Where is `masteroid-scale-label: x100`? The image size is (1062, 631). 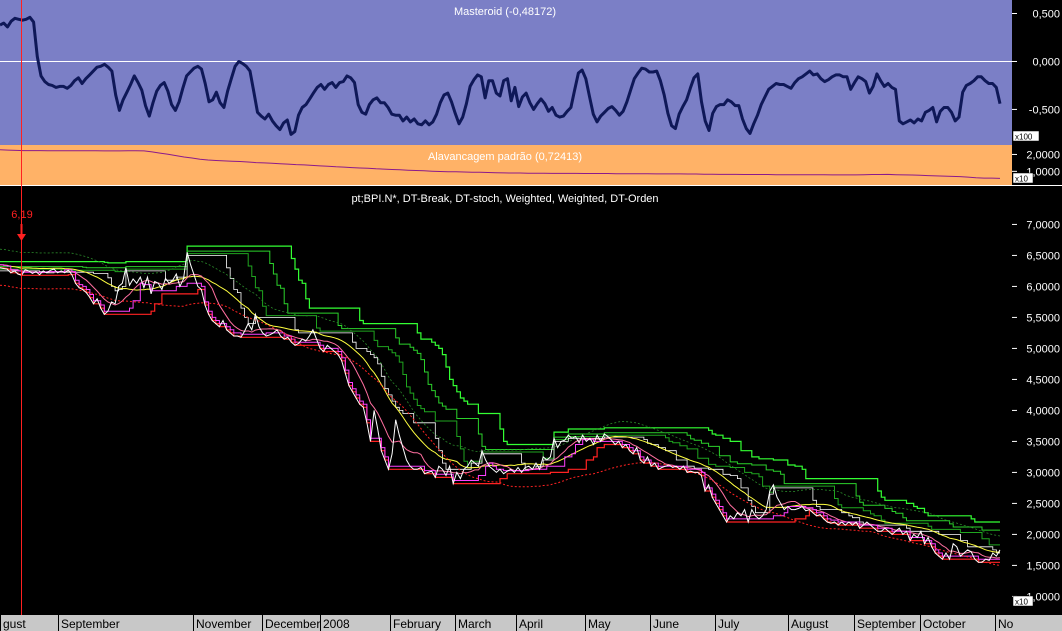 masteroid-scale-label: x100 is located at coordinates (1024, 137).